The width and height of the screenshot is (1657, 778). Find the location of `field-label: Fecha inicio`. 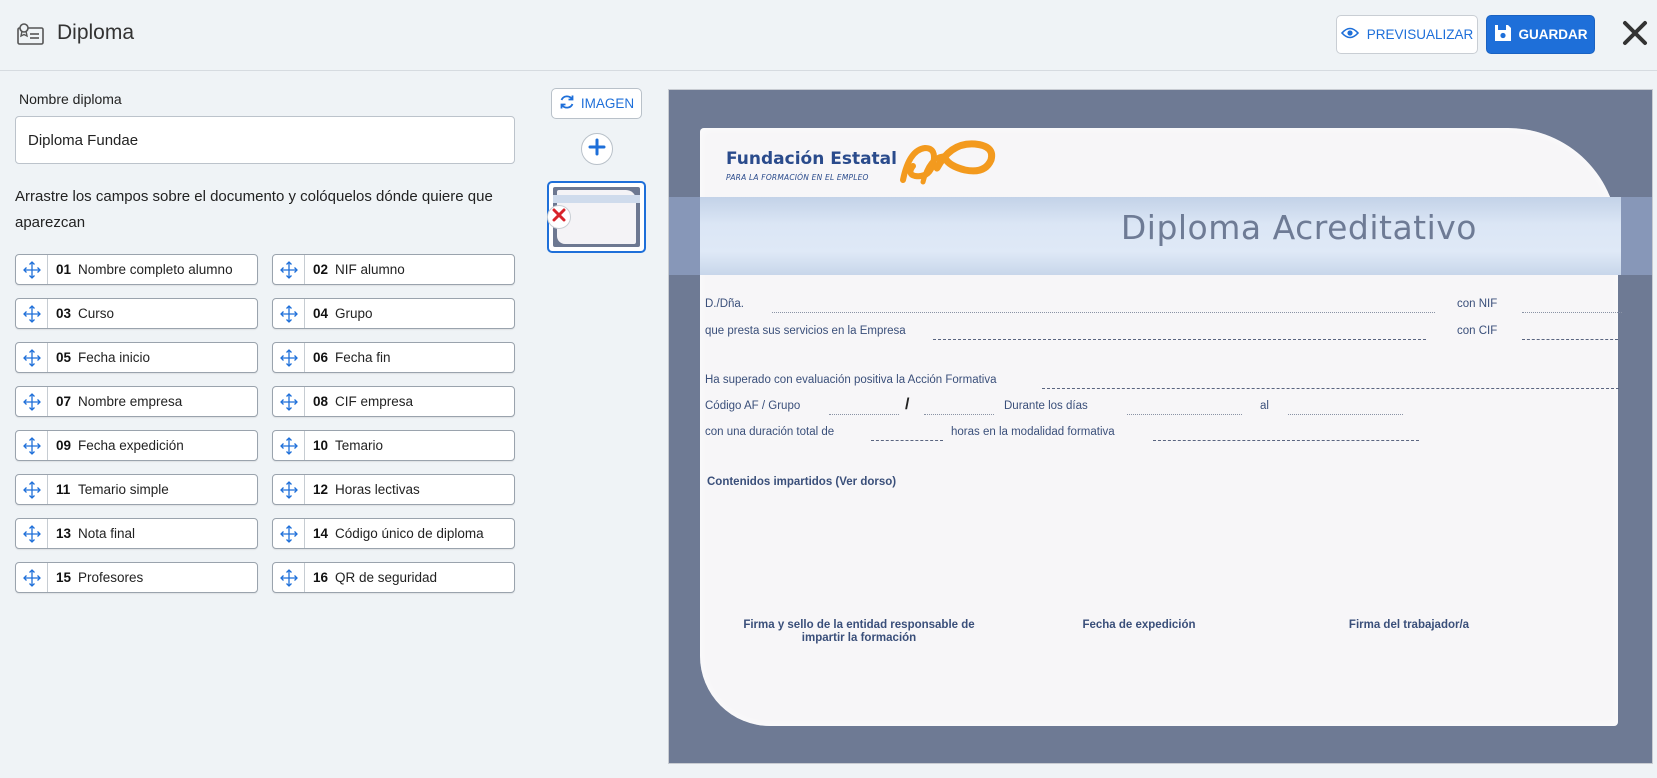

field-label: Fecha inicio is located at coordinates (114, 357).